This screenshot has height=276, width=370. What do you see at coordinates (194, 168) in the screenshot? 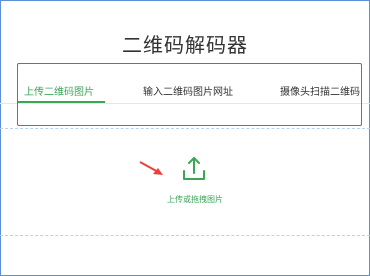
I see `upload-icon` at bounding box center [194, 168].